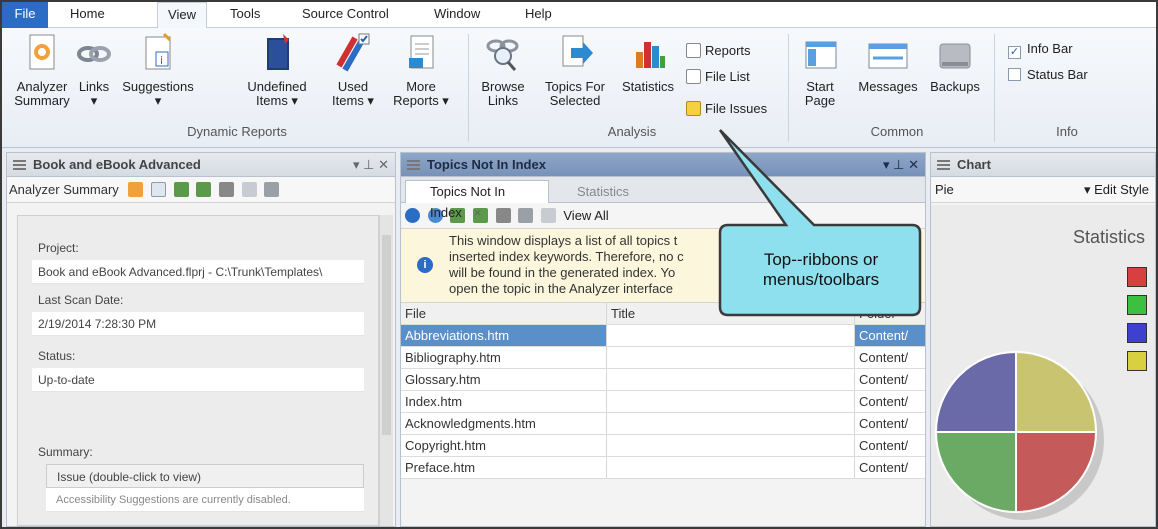 Image resolution: width=1158 pixels, height=529 pixels. Describe the element at coordinates (278, 52) in the screenshot. I see `undefined-items-icon` at that location.